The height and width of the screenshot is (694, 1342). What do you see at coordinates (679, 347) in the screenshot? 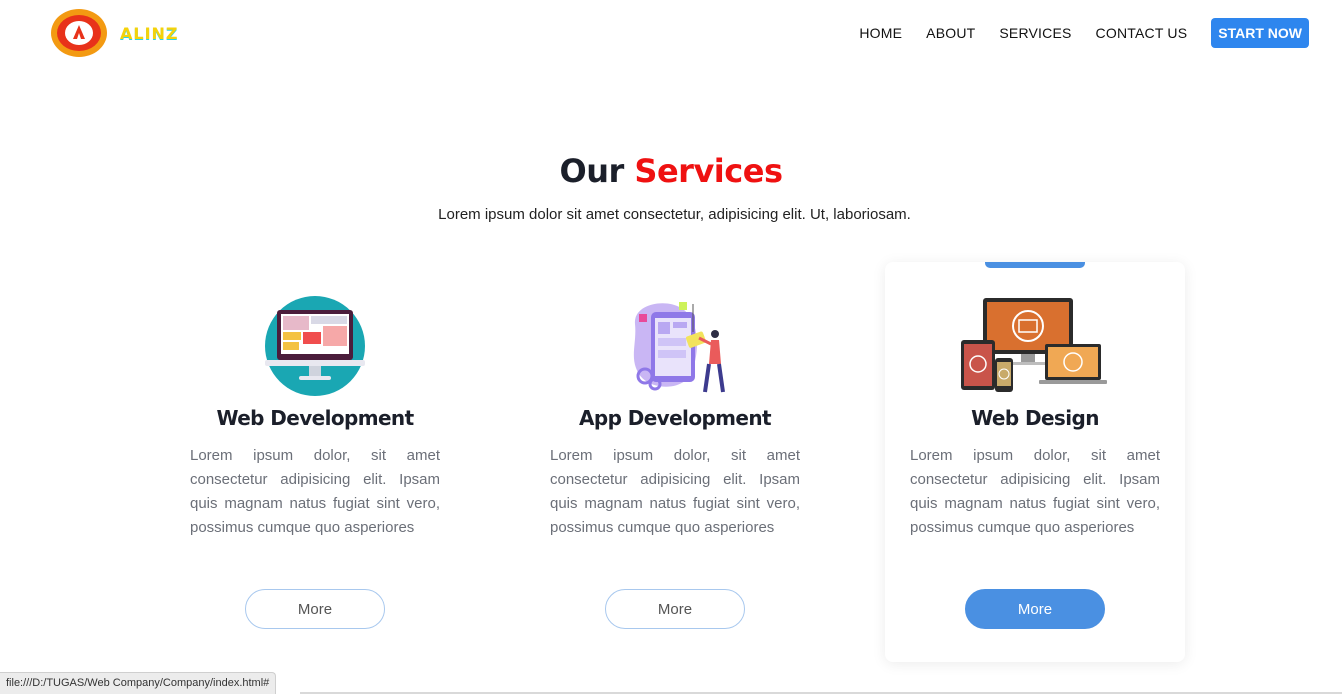
I see `app-development-icon` at bounding box center [679, 347].